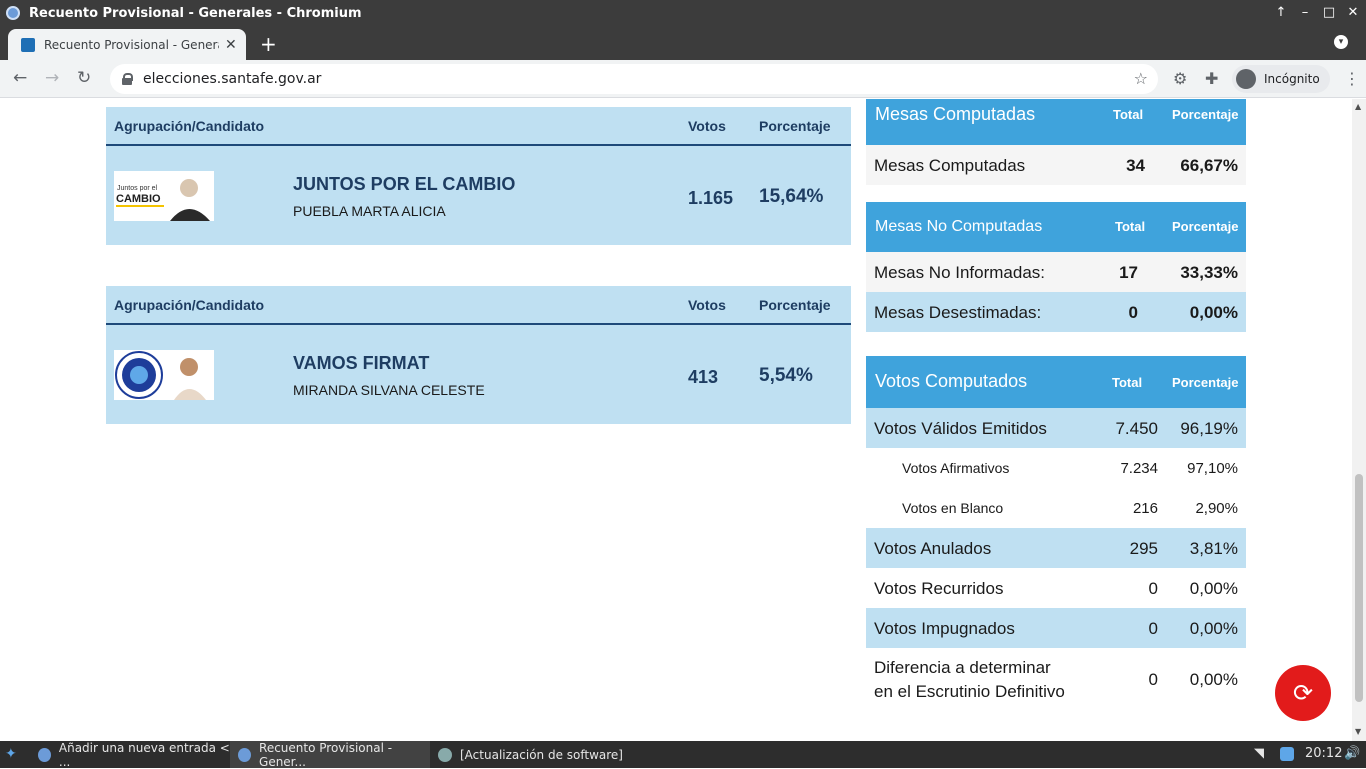  What do you see at coordinates (960, 272) in the screenshot?
I see `row-label: Mesas No Informadas:` at bounding box center [960, 272].